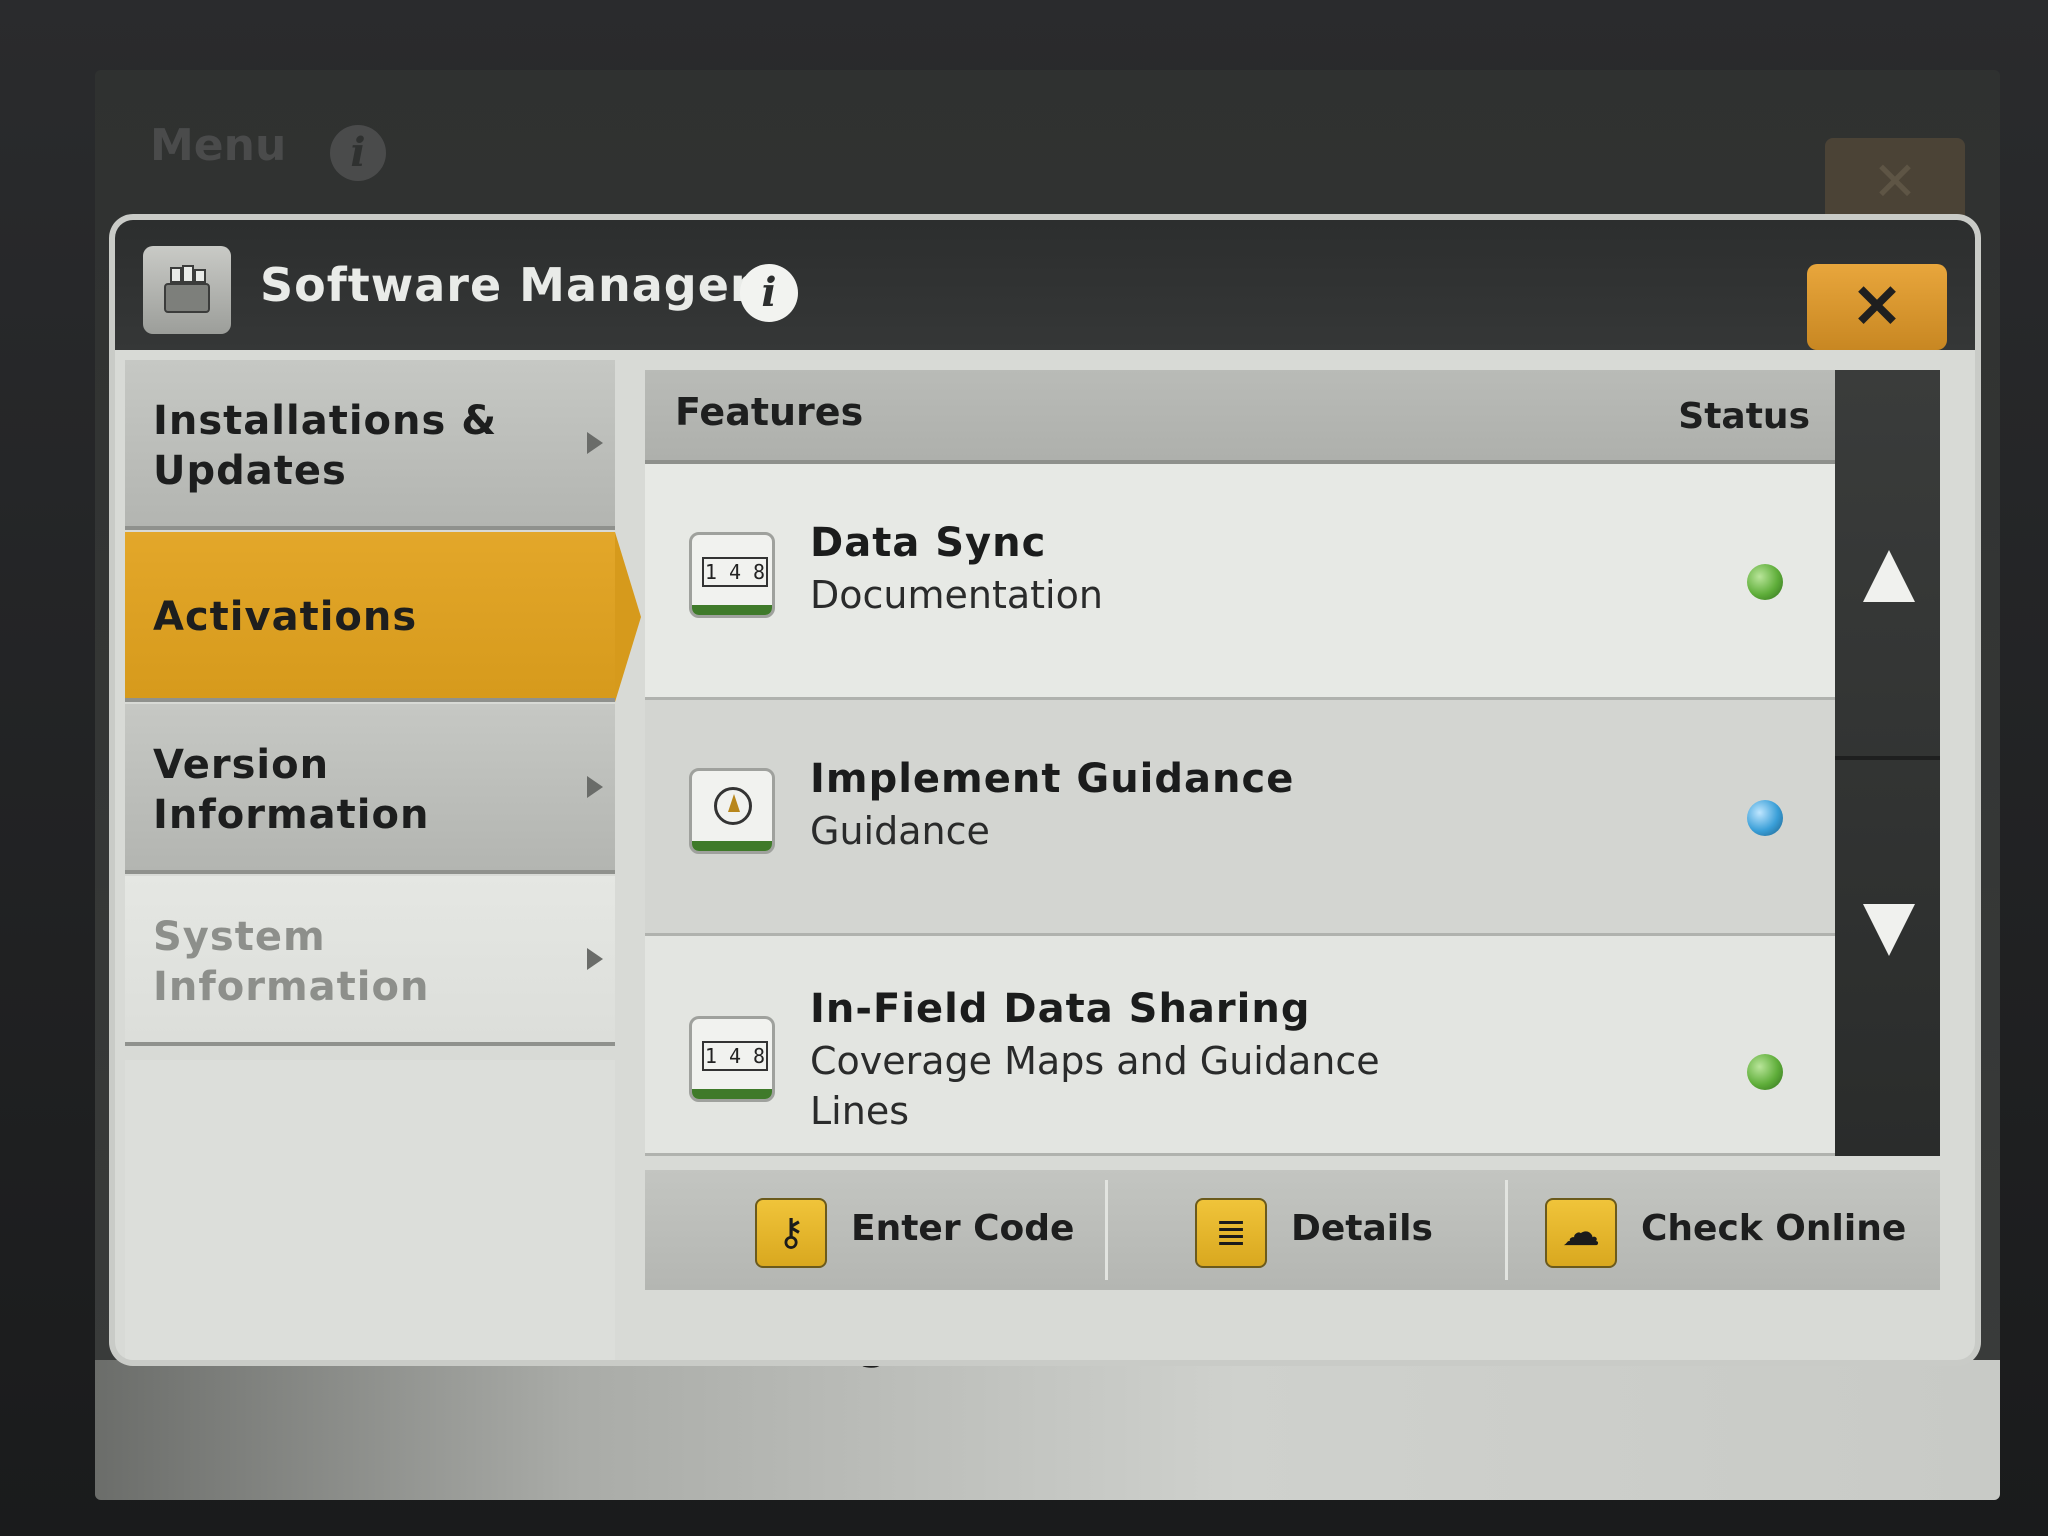 The height and width of the screenshot is (1536, 2048). I want to click on sidebar-item-label: Activations, so click(285, 617).